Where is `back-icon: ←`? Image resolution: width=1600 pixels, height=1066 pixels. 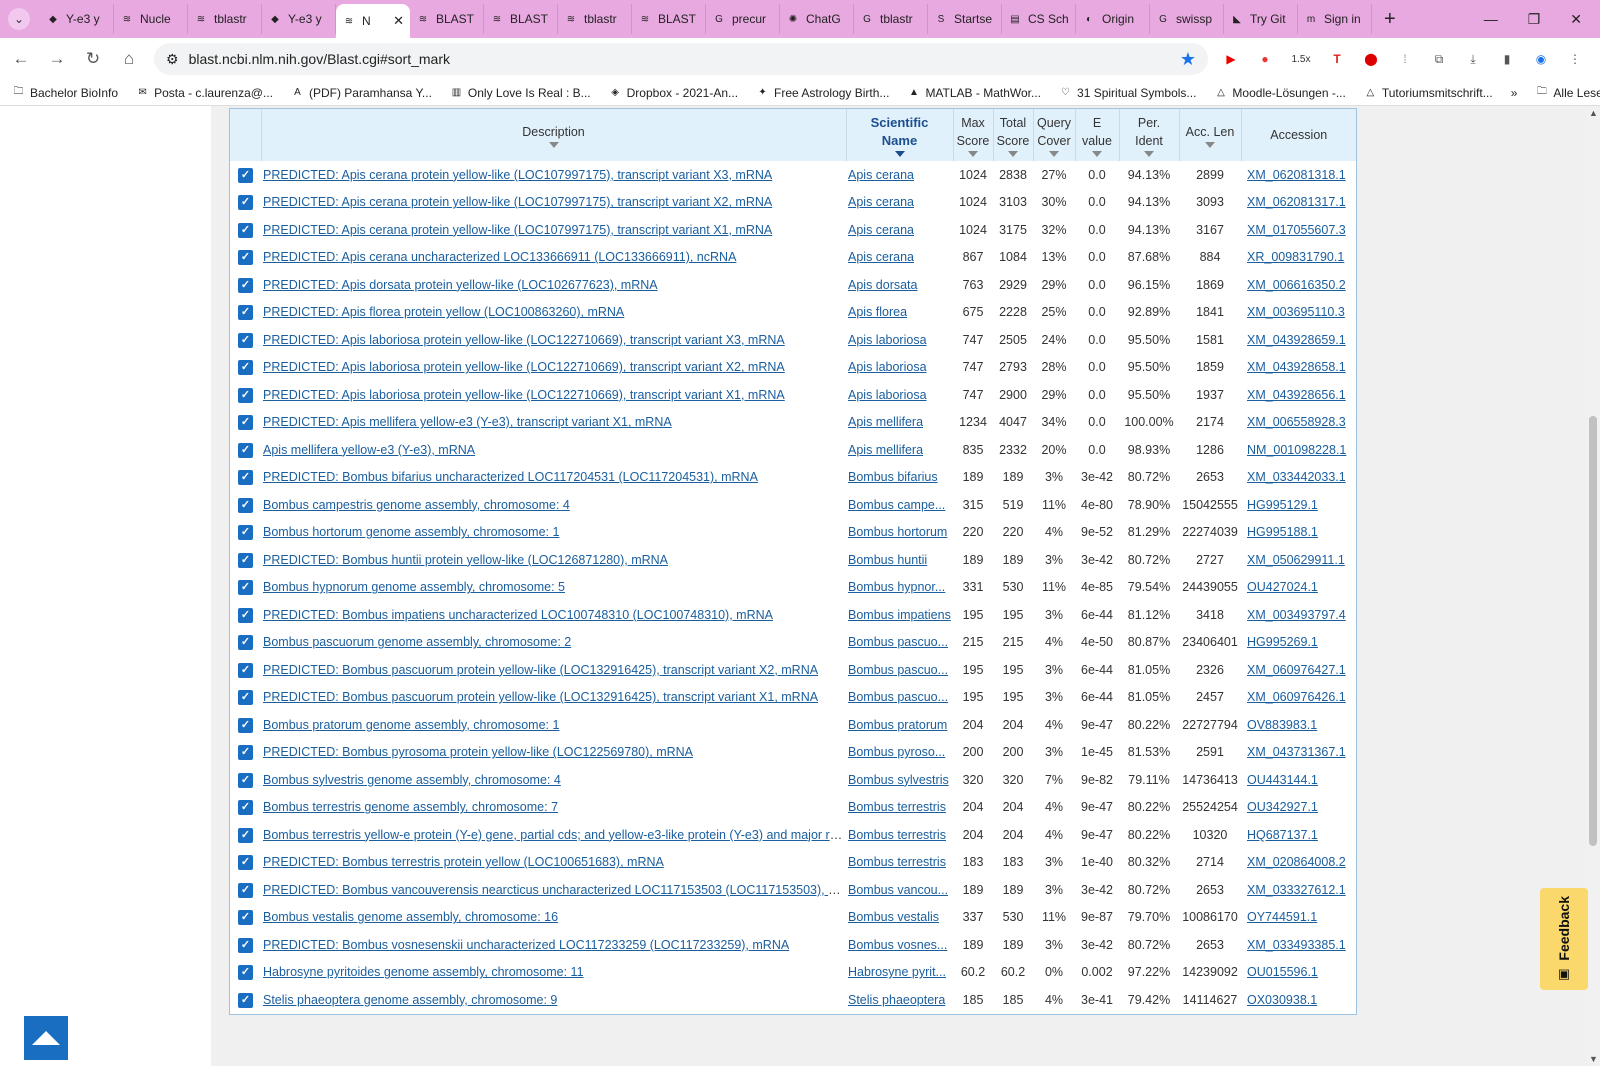 back-icon: ← is located at coordinates (21, 59).